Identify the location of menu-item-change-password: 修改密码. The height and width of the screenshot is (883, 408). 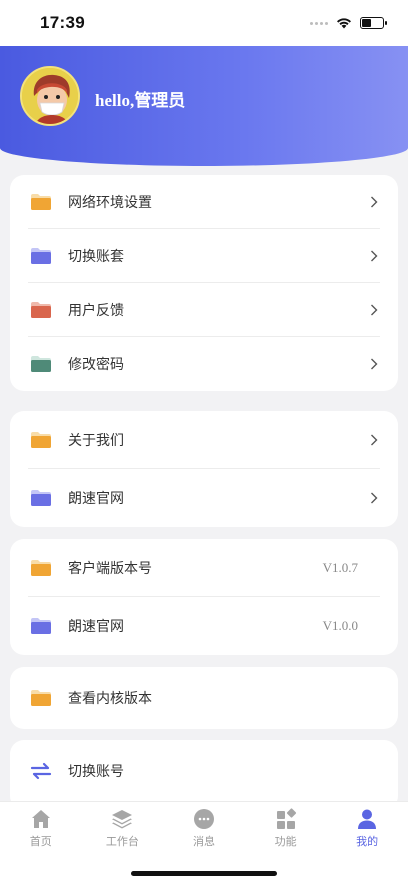
(204, 364).